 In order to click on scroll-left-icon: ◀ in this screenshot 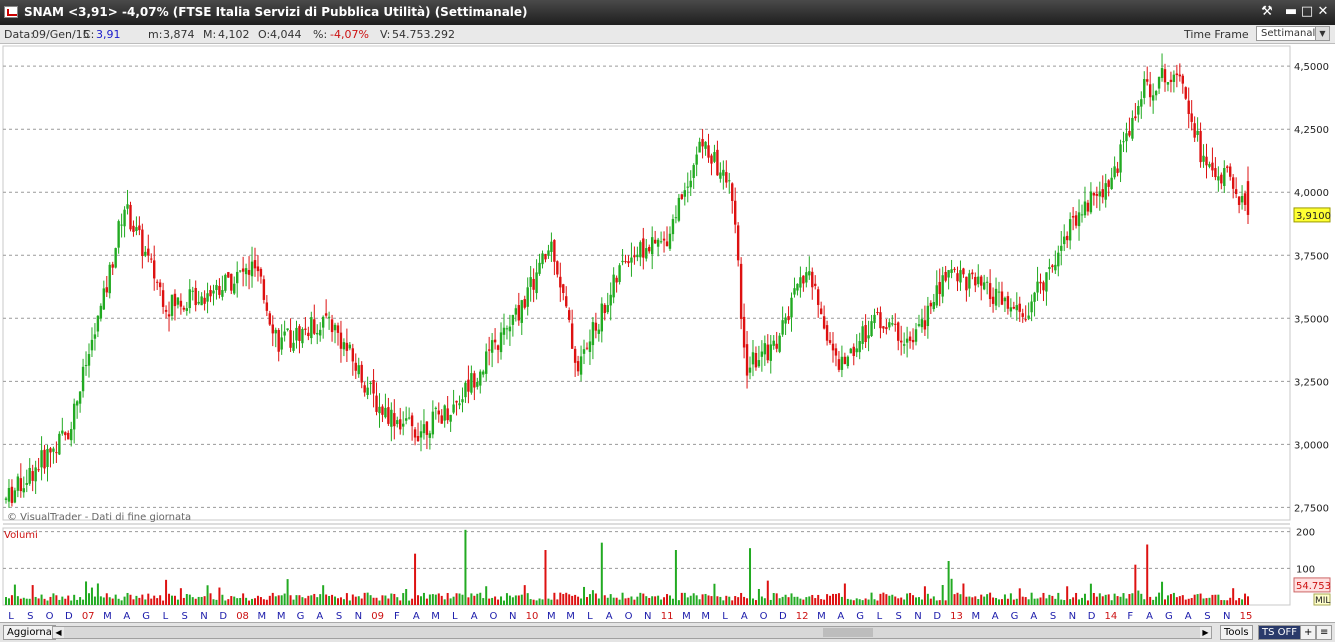, I will do `click(58, 632)`.